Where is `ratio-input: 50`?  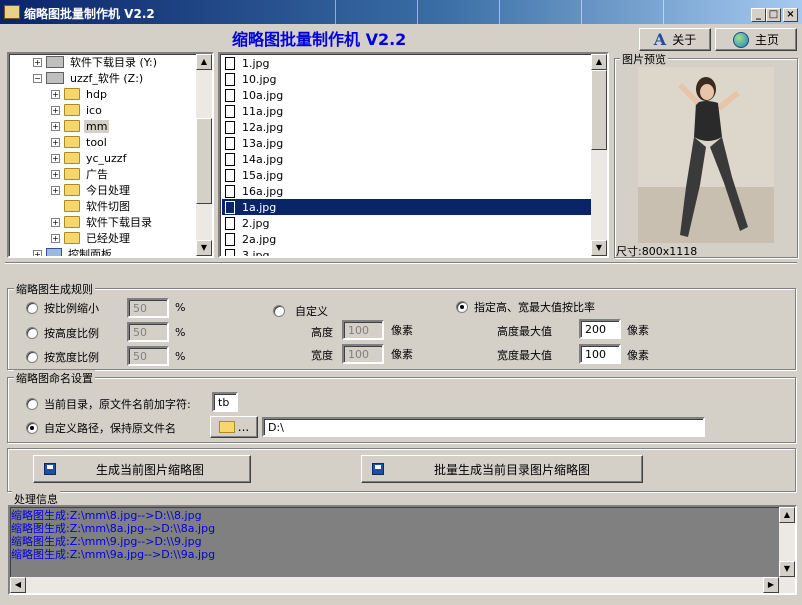
ratio-input: 50 is located at coordinates (148, 308).